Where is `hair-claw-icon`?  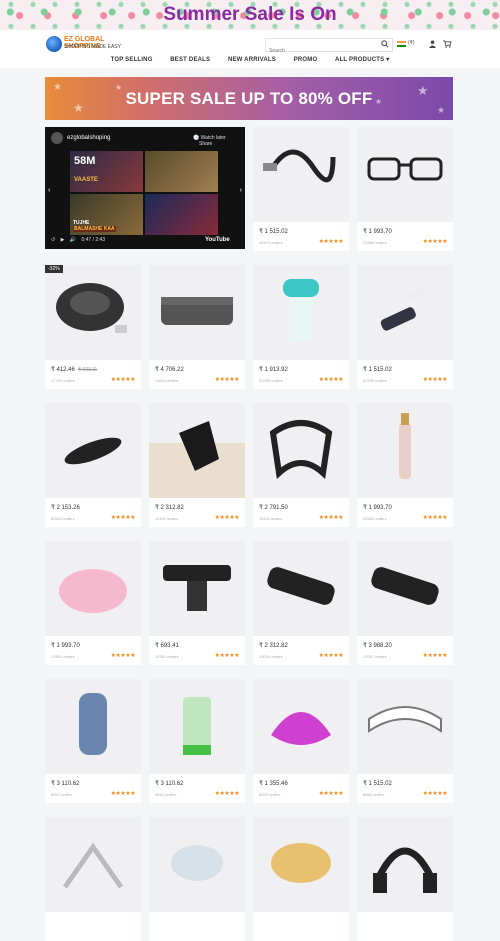 hair-claw-icon is located at coordinates (301, 728).